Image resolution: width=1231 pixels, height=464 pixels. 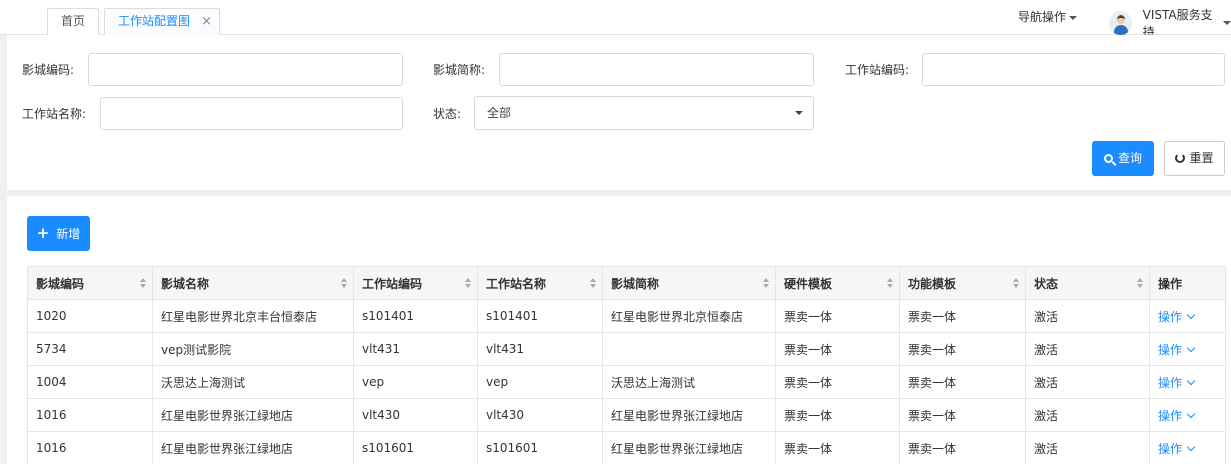 What do you see at coordinates (540, 283) in the screenshot?
I see `column-header: 工作站名称` at bounding box center [540, 283].